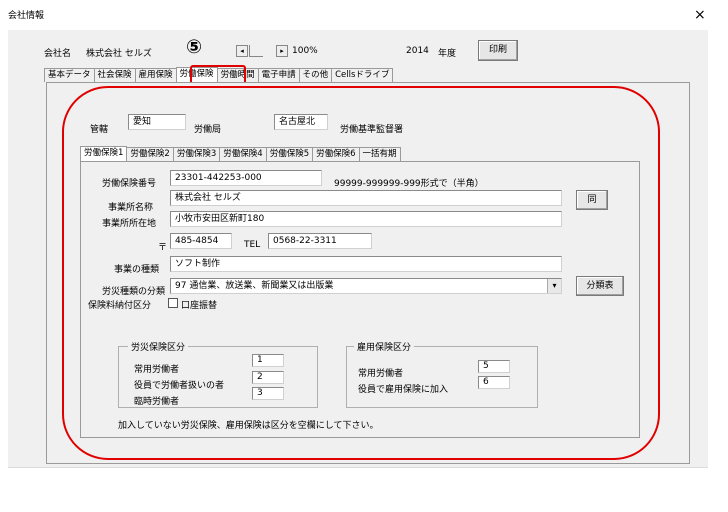  I want to click on tab-employment-insurance: 雇用保険, so click(155, 75).